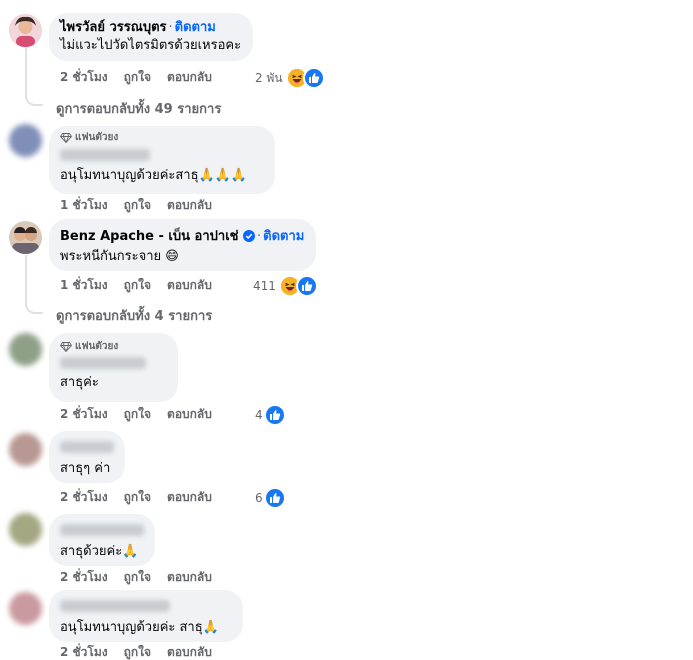 The width and height of the screenshot is (693, 660). I want to click on reaction-count: 4, so click(259, 415).